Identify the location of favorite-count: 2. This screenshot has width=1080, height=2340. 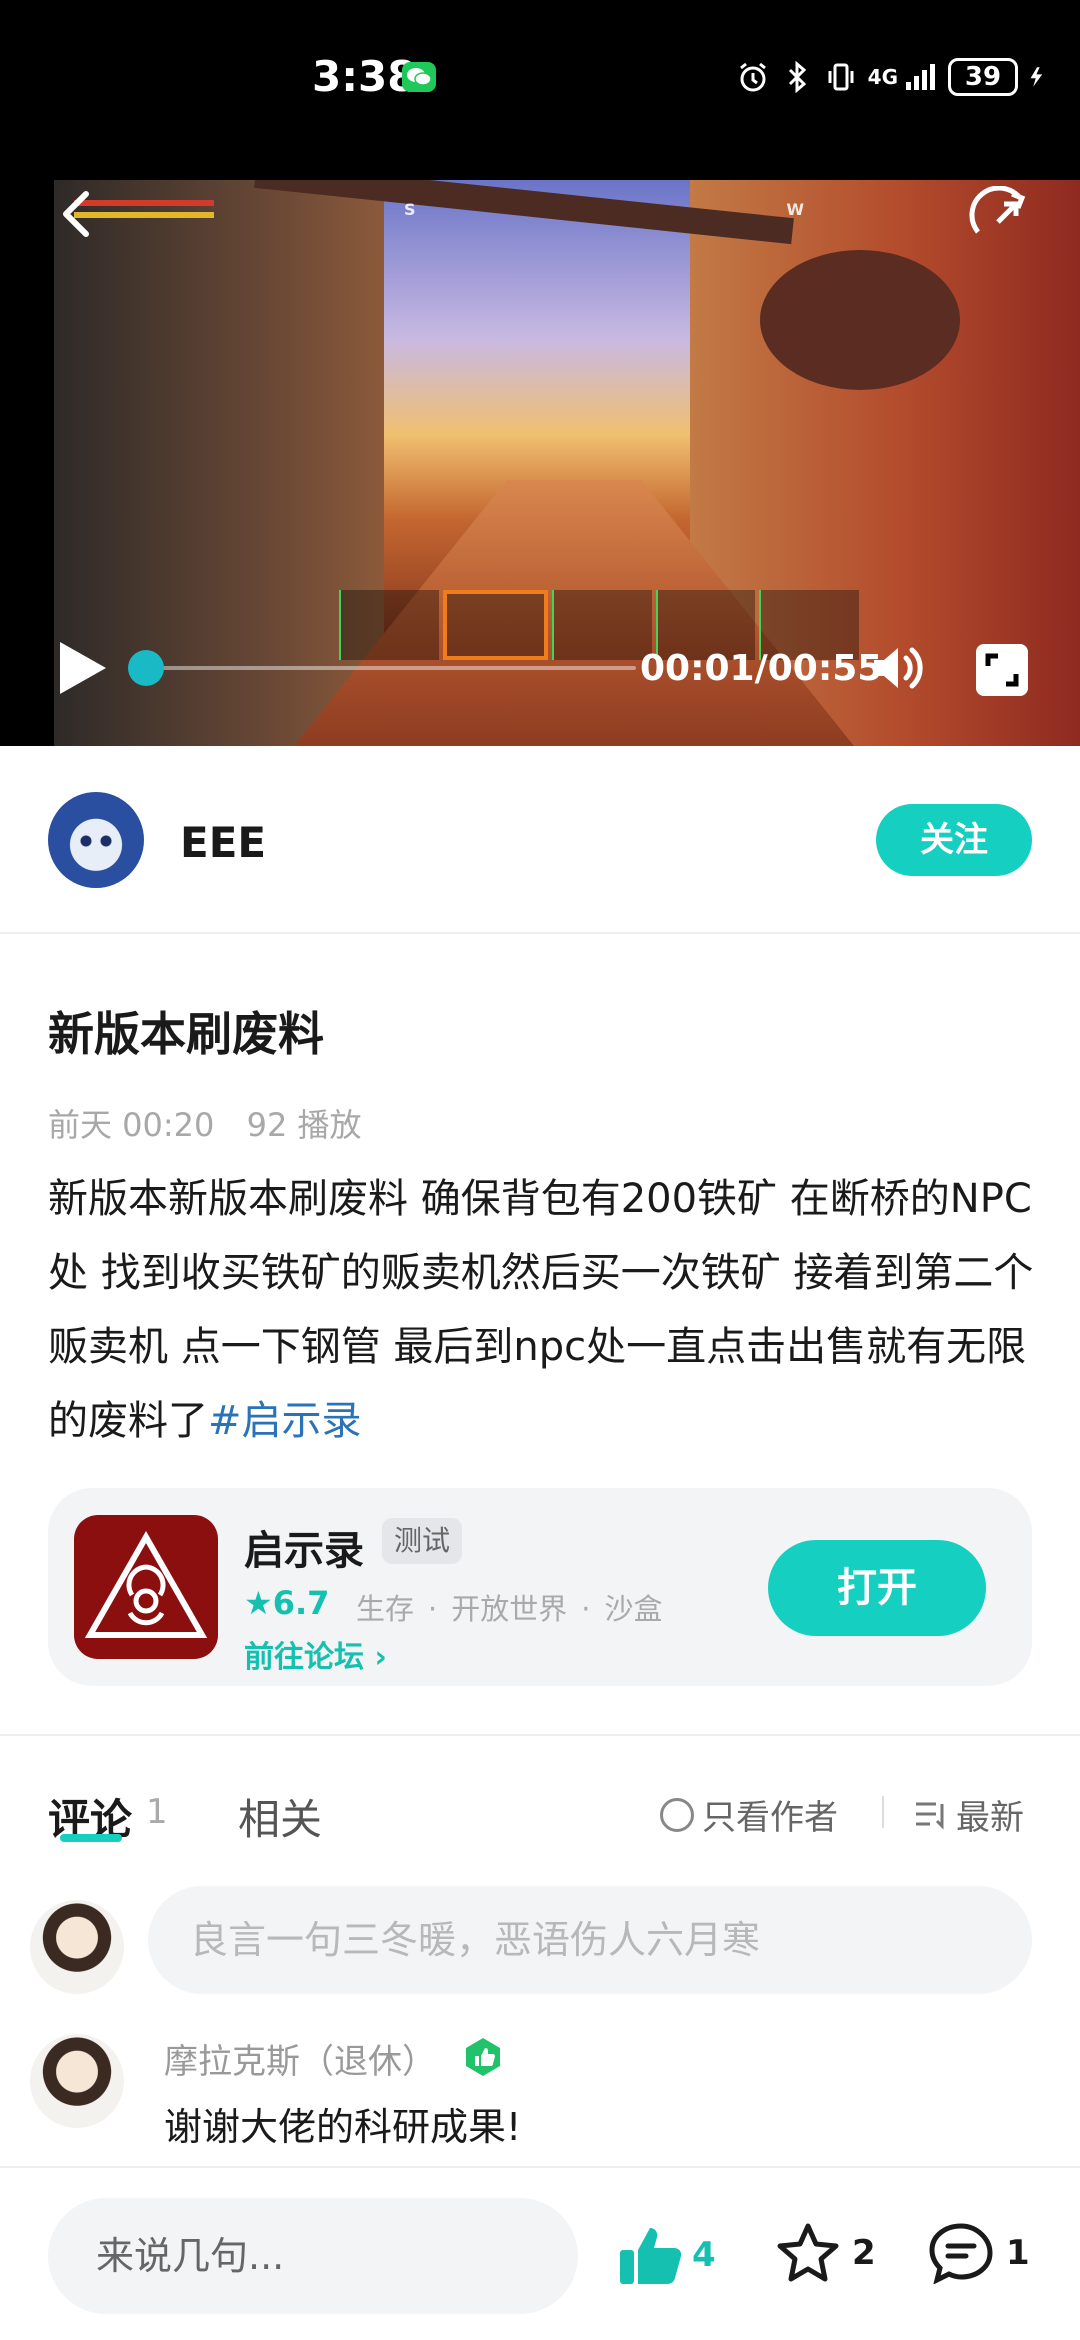
(864, 2253).